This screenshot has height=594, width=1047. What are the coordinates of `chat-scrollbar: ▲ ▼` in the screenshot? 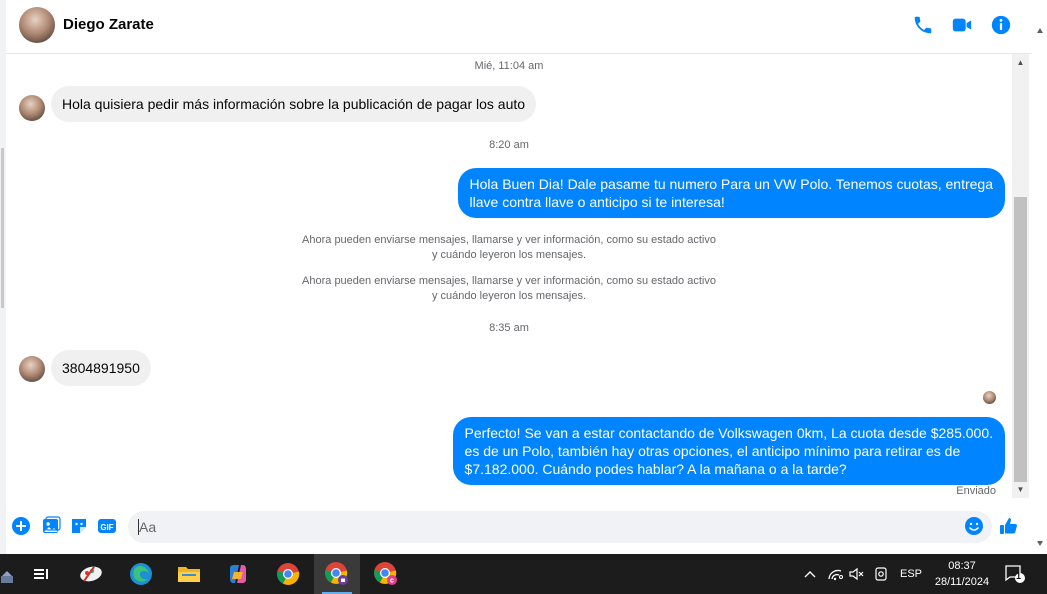 It's located at (1020, 276).